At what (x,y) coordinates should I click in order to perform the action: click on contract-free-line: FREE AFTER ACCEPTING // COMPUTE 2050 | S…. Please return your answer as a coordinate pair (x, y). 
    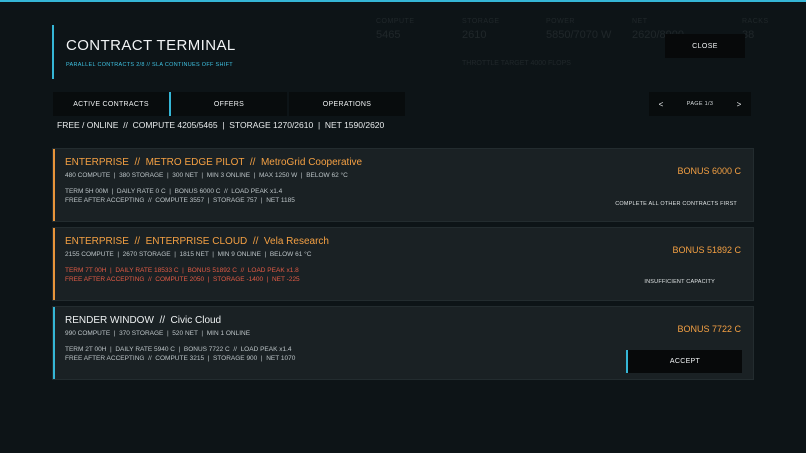
    Looking at the image, I should click on (182, 279).